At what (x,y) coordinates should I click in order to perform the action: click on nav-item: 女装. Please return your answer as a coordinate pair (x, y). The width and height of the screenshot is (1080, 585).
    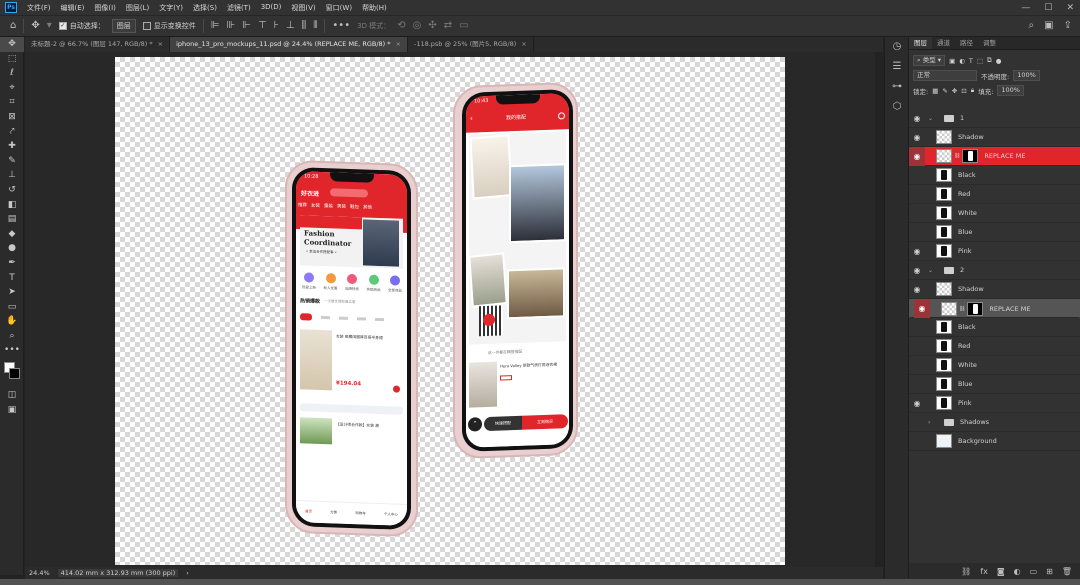
    Looking at the image, I should click on (315, 206).